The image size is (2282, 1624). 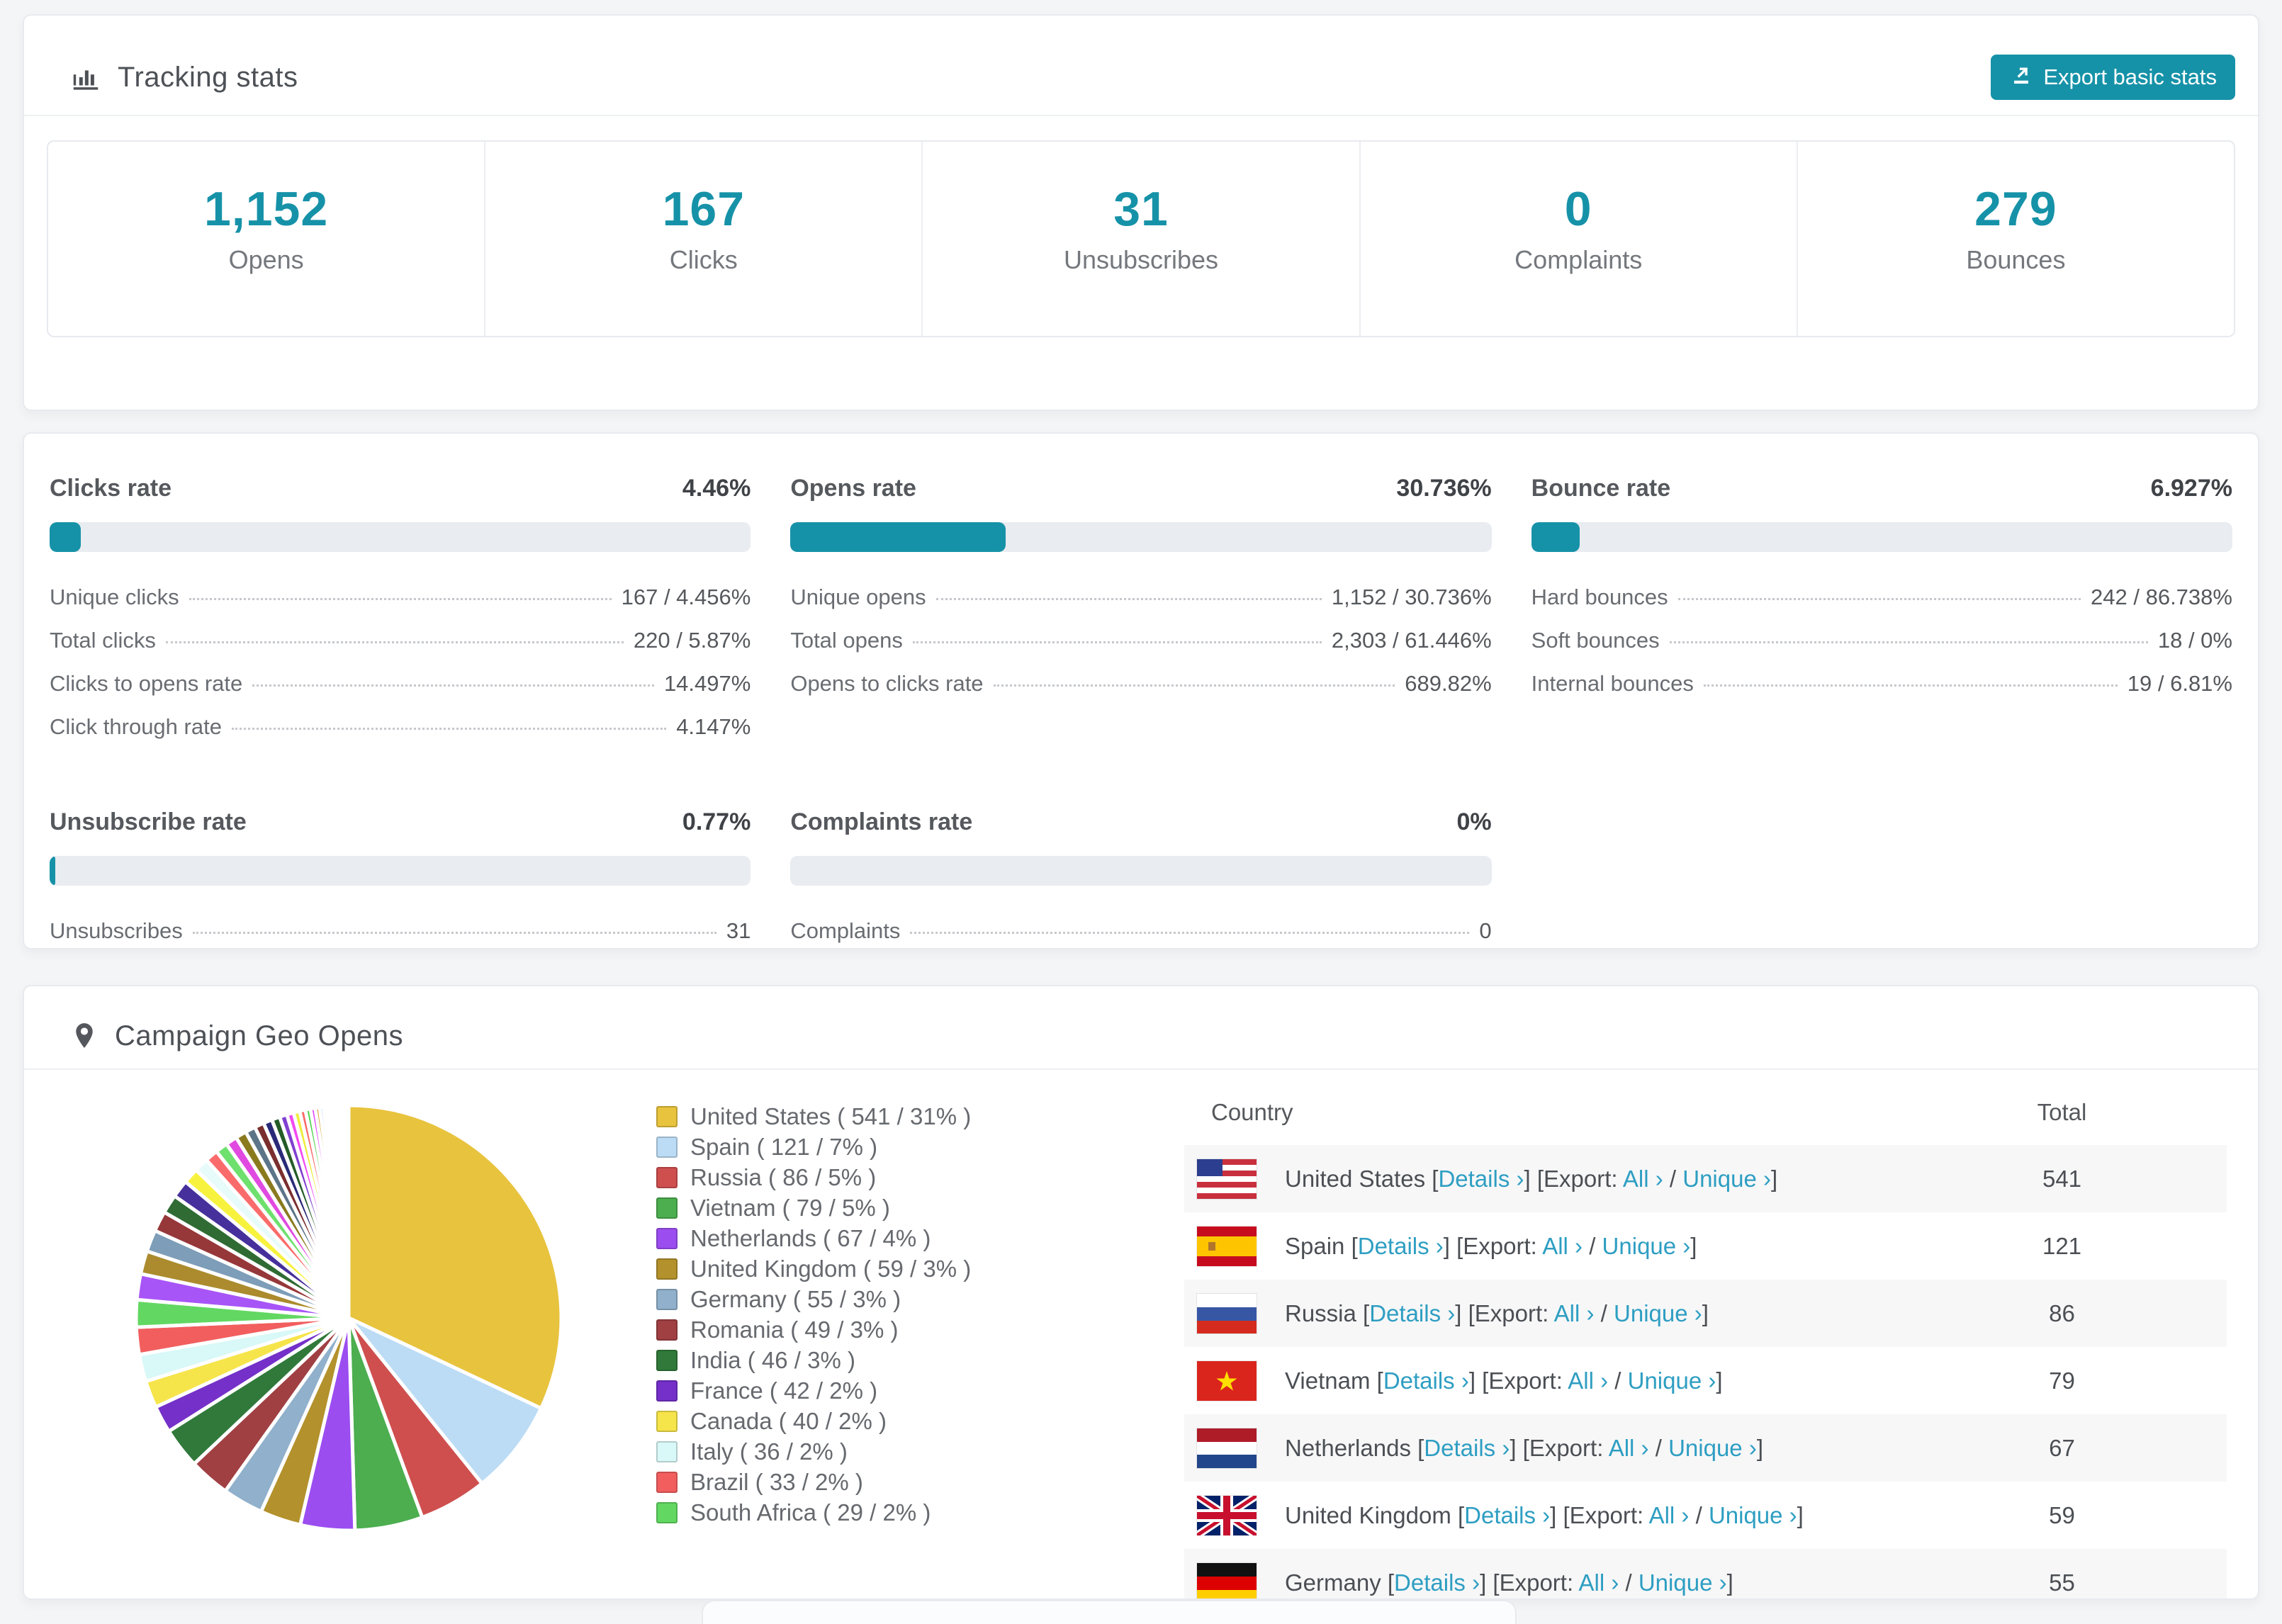 I want to click on export-unique-link-ru: Unique ›, so click(x=1658, y=1313).